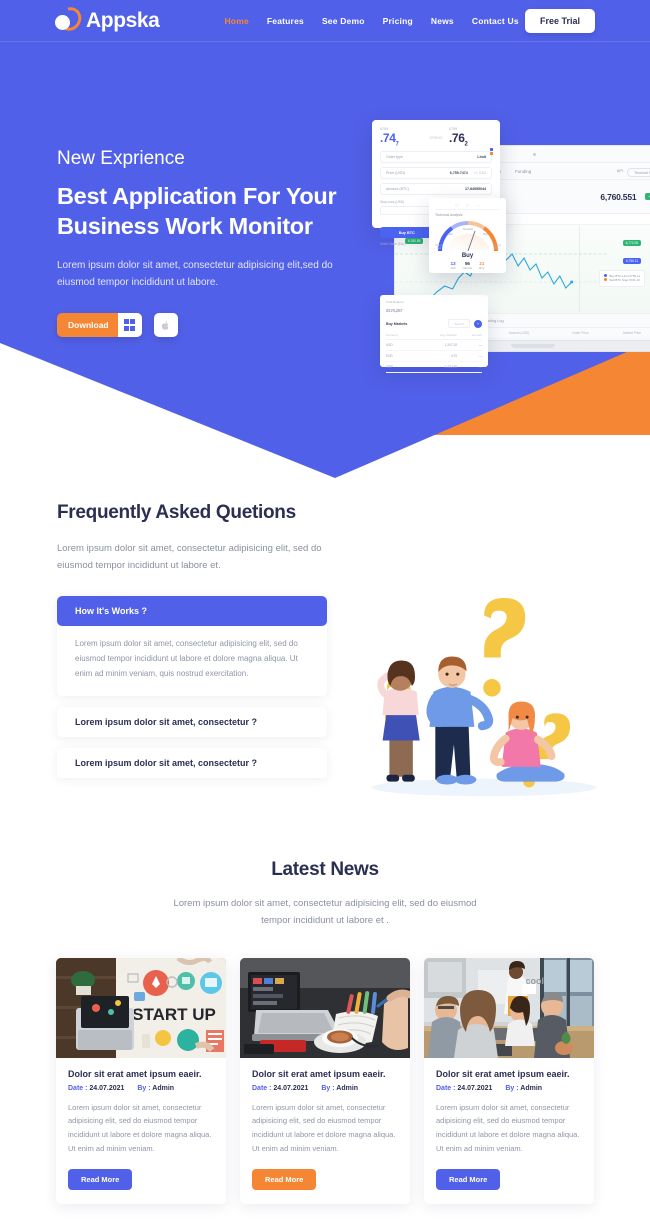  Describe the element at coordinates (185, 226) in the screenshot. I see `hero-title-line2: Business Work Monitor` at that location.